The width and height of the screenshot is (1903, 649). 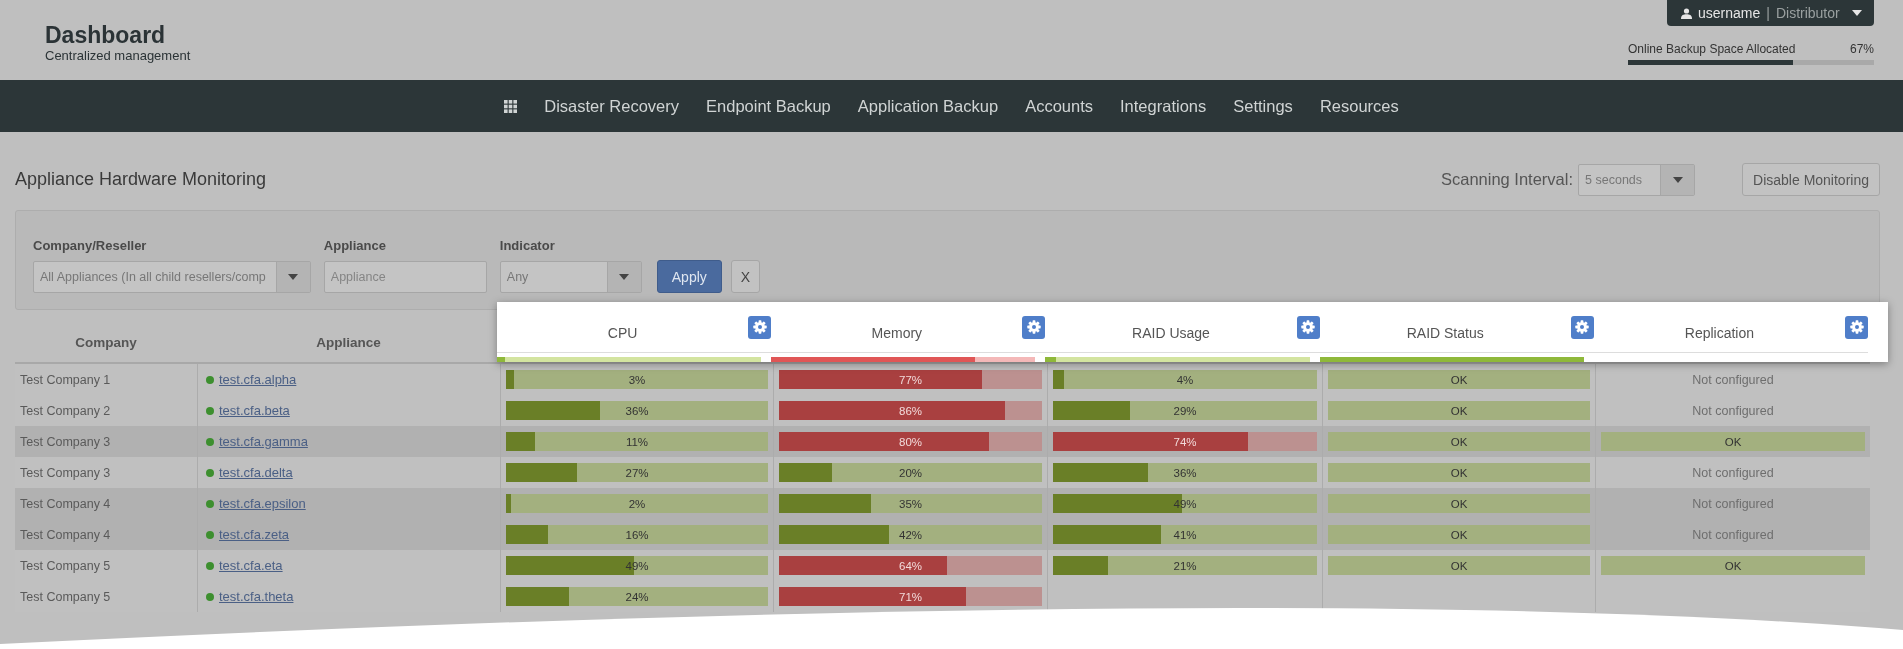 I want to click on usage-reading: 24%, so click(x=637, y=597).